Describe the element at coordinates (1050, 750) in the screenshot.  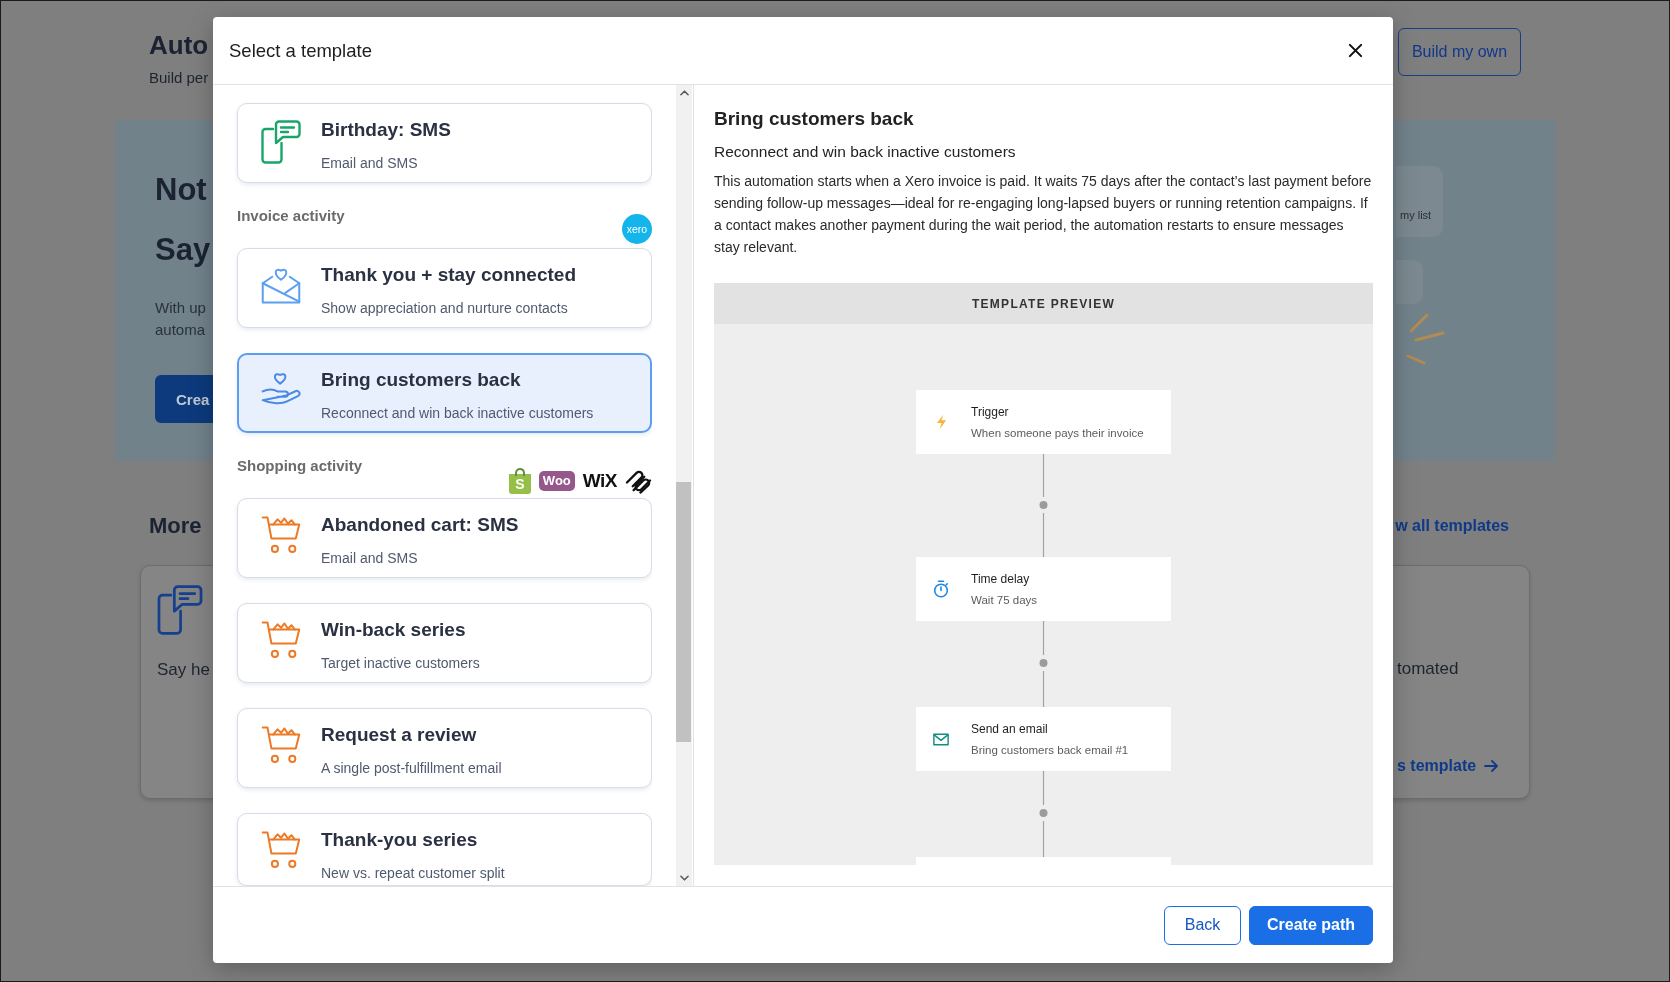
I see `node-subtitle: Bring customers back email #1` at that location.